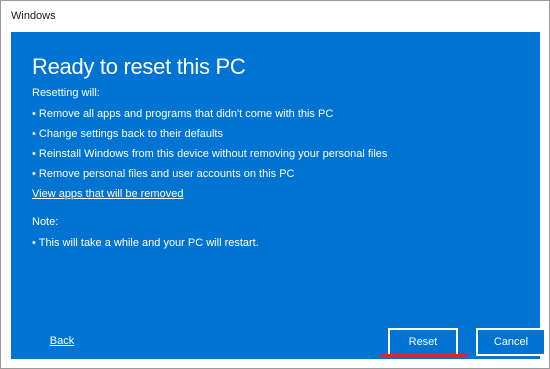 Image resolution: width=550 pixels, height=369 pixels. I want to click on intro-text: Resetting will:, so click(66, 93).